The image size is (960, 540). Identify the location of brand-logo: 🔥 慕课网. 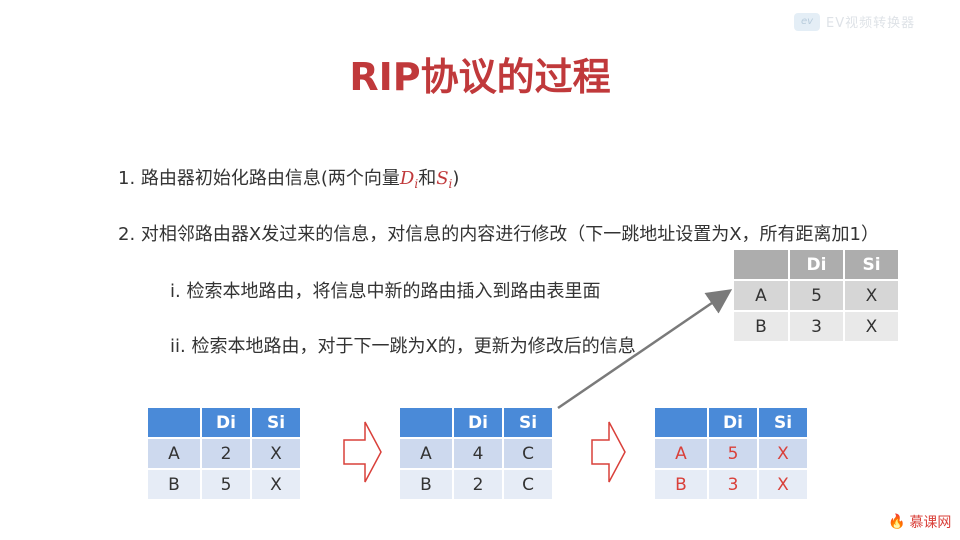
(919, 522).